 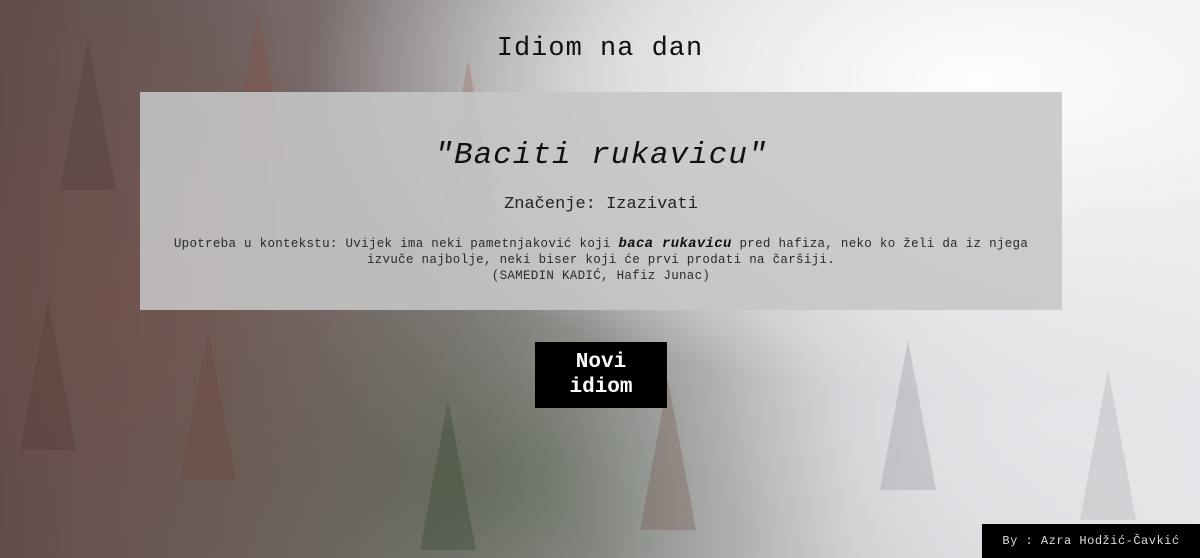 I want to click on new-idiom-button: Novi idiom, so click(x=601, y=375).